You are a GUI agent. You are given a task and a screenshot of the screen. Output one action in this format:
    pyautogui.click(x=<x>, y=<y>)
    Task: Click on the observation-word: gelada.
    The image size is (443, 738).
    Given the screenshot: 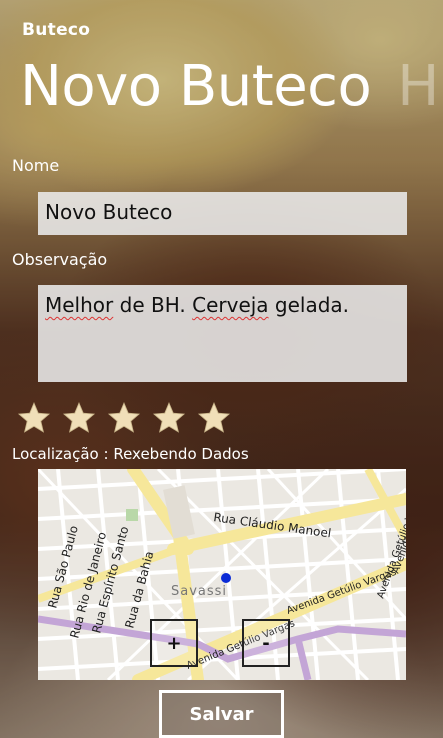 What is the action you would take?
    pyautogui.click(x=312, y=305)
    